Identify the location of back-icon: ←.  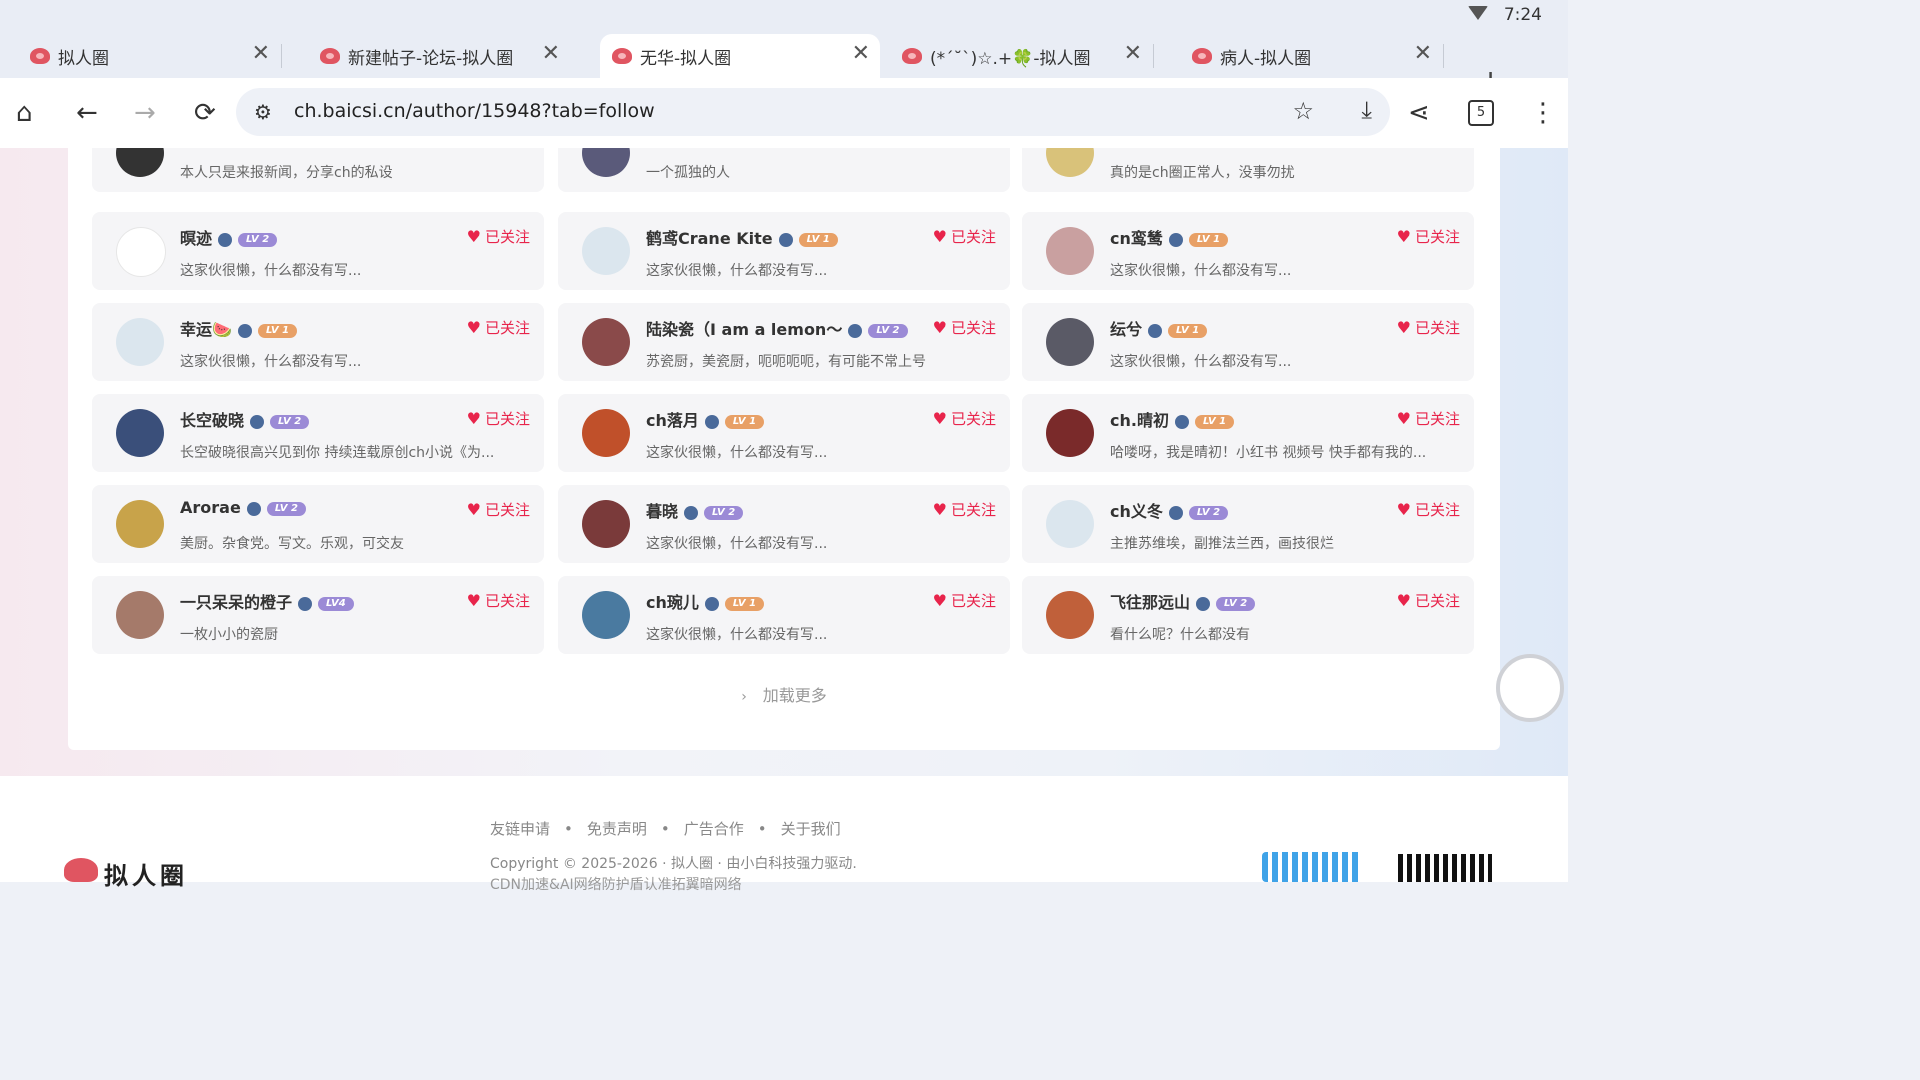
(87, 113).